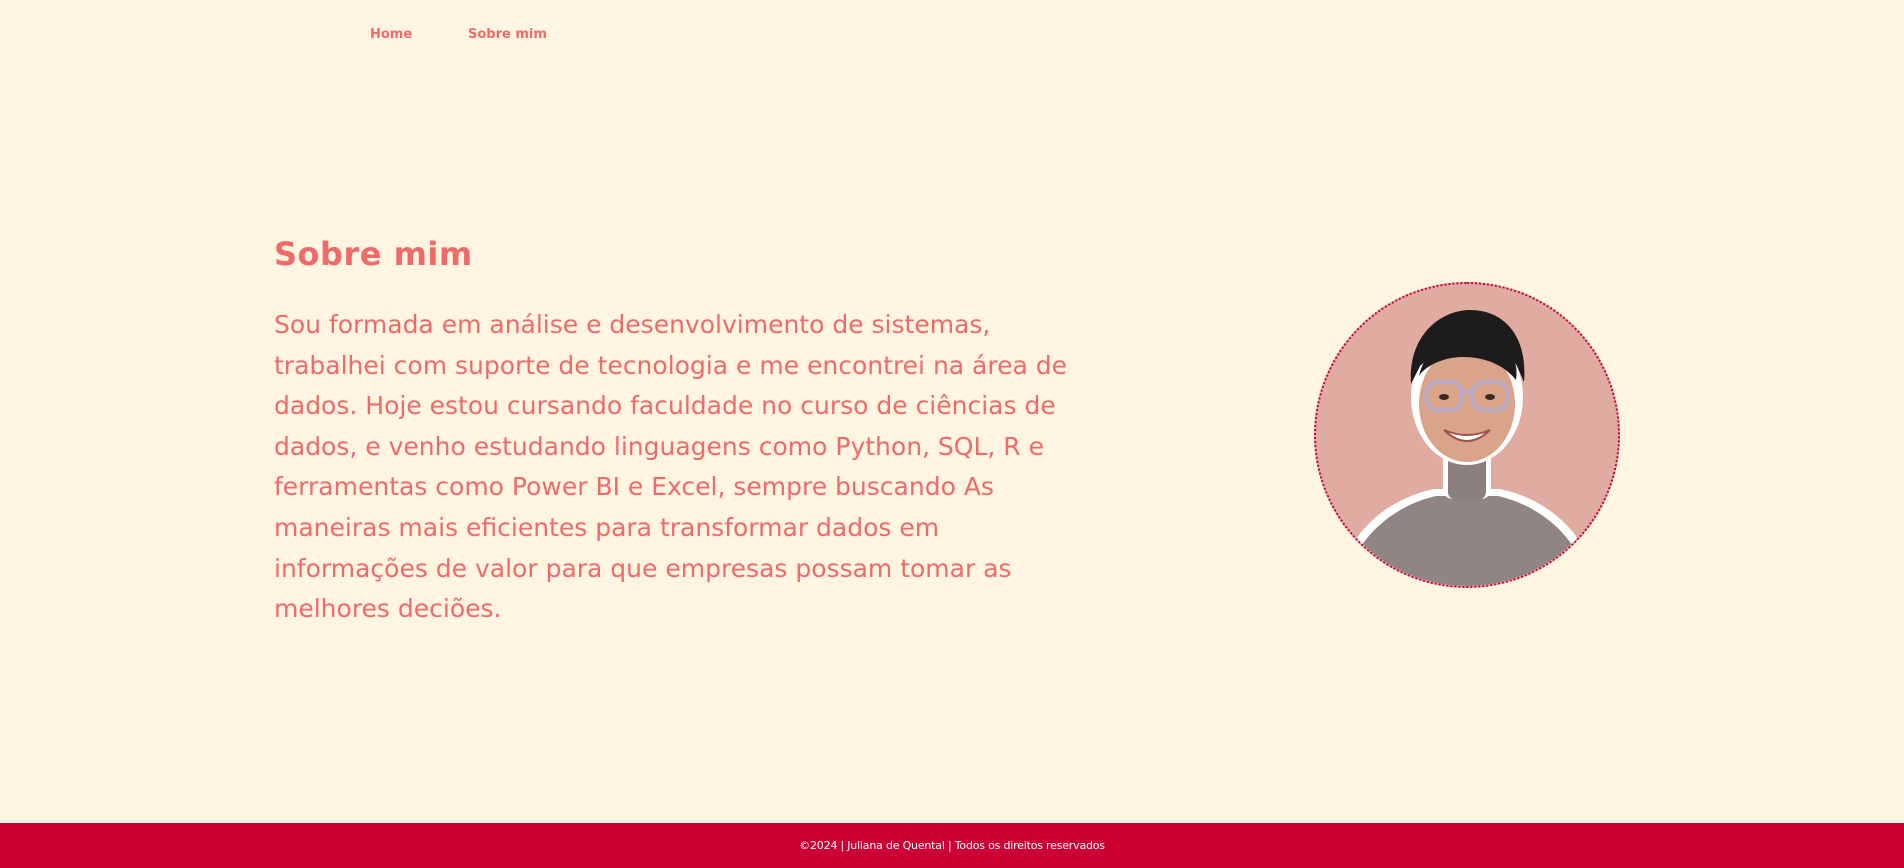 The width and height of the screenshot is (1904, 868). Describe the element at coordinates (1467, 447) in the screenshot. I see `person-photo-icon` at that location.